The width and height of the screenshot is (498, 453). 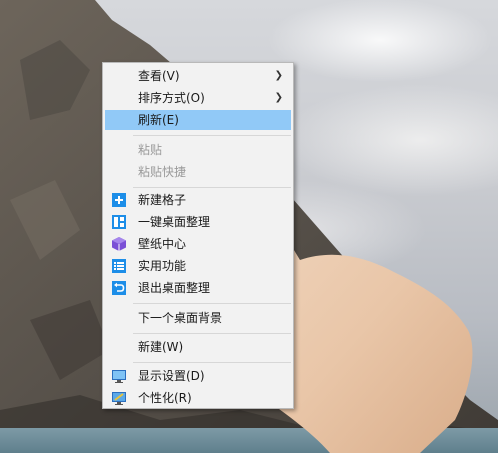 I want to click on menu-item-utilities: 实用功能, so click(x=198, y=266).